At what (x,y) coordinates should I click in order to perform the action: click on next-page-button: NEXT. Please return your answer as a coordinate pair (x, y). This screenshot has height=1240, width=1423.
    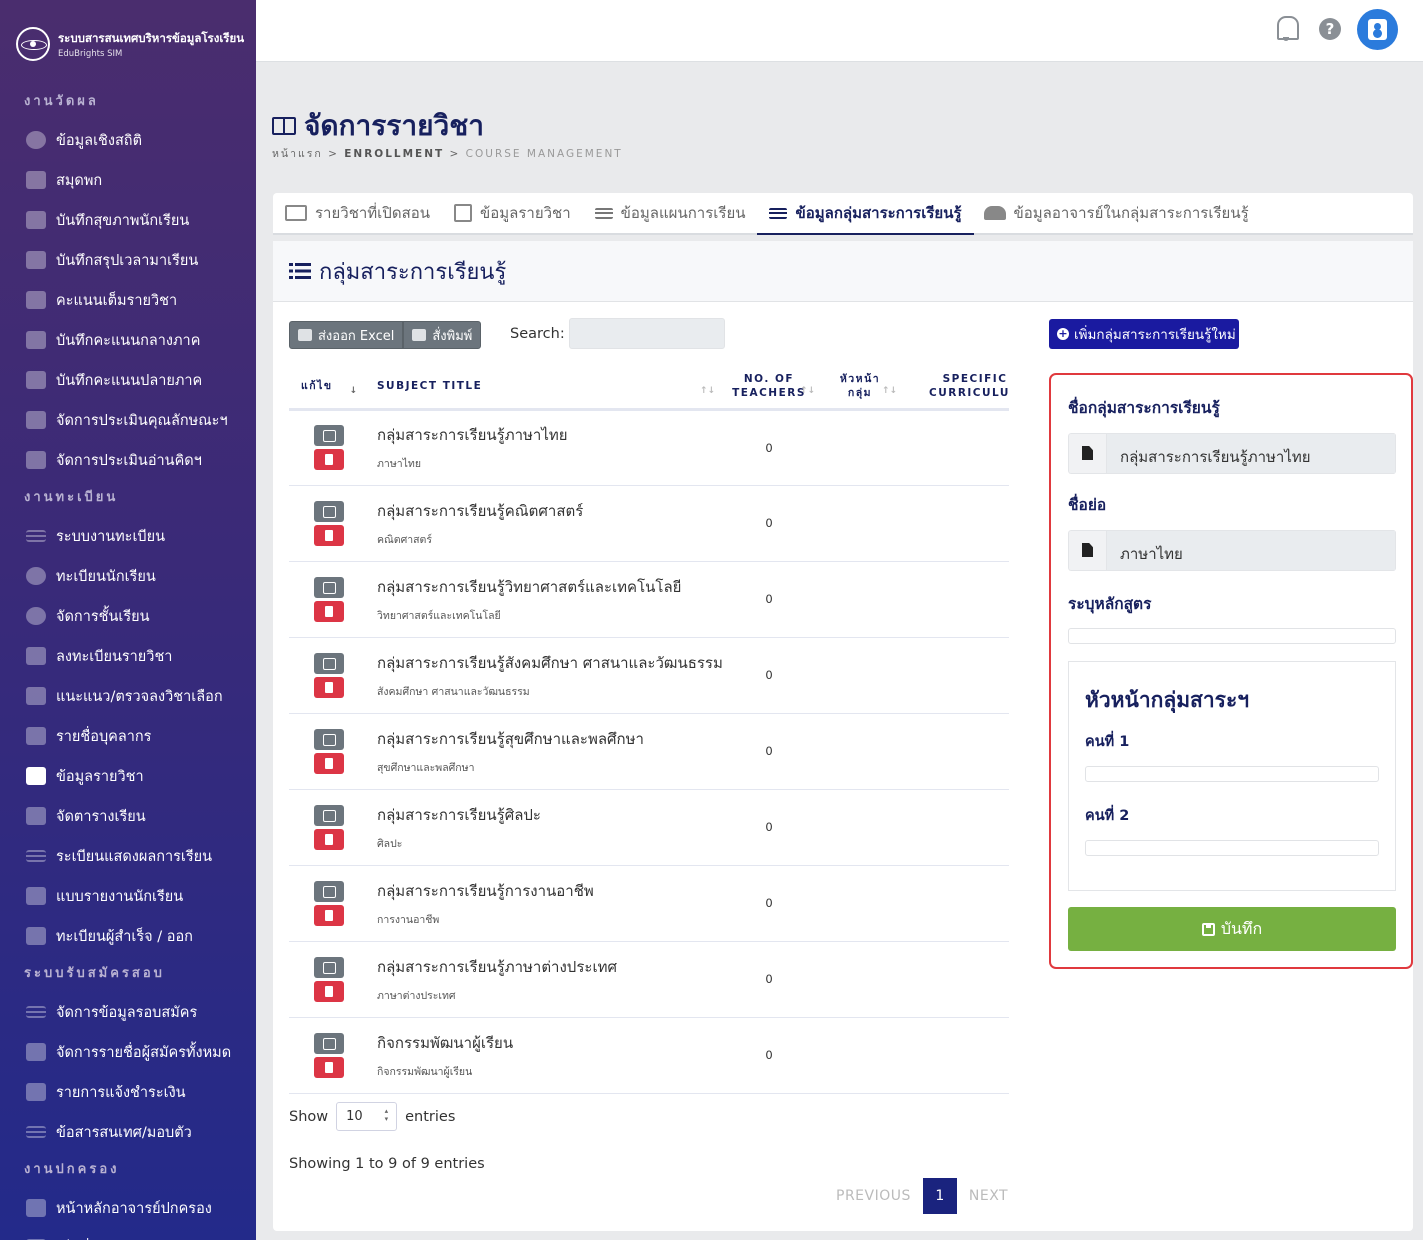
    Looking at the image, I should click on (988, 1196).